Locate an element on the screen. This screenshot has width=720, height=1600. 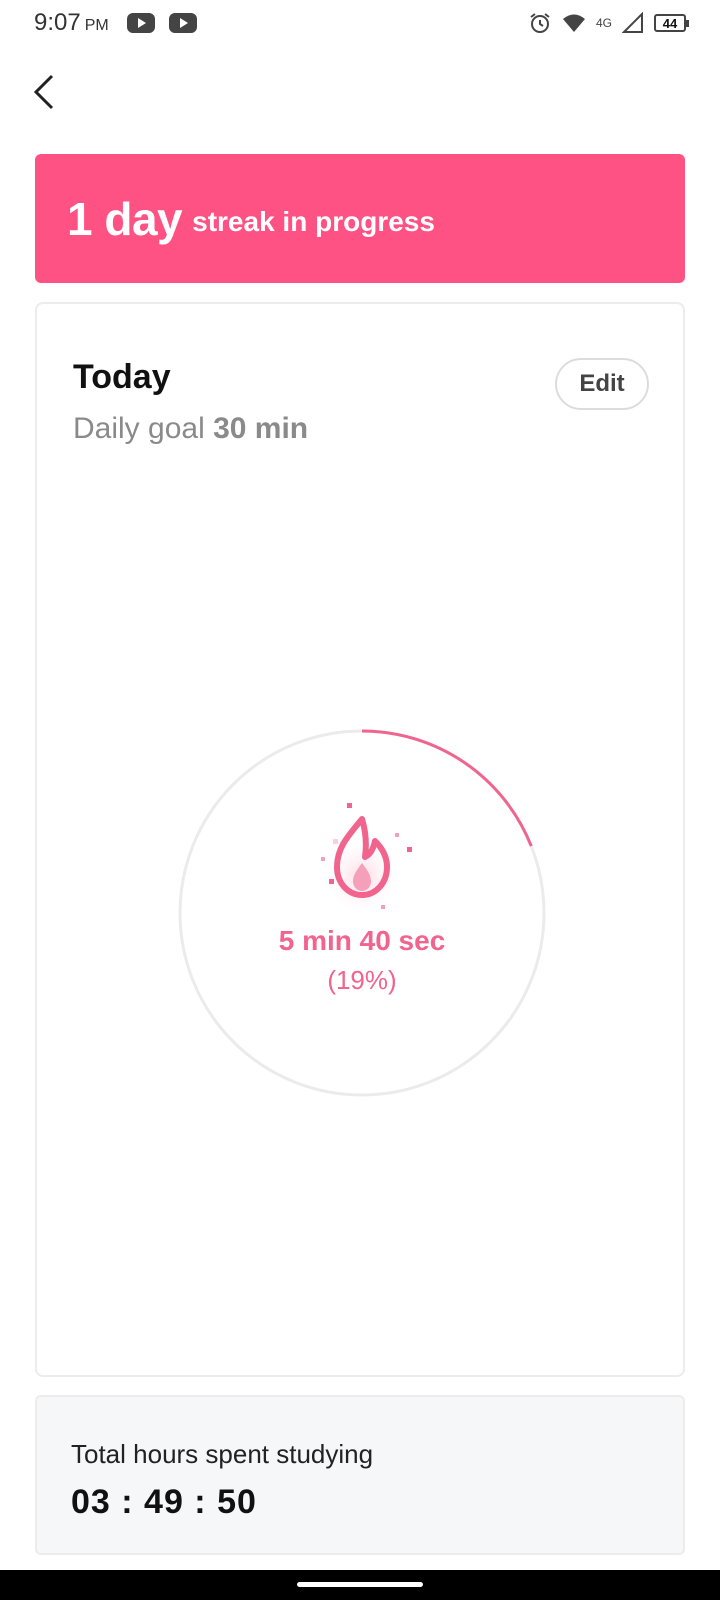
daily-goal: Daily goal 30 min is located at coordinates (190, 429).